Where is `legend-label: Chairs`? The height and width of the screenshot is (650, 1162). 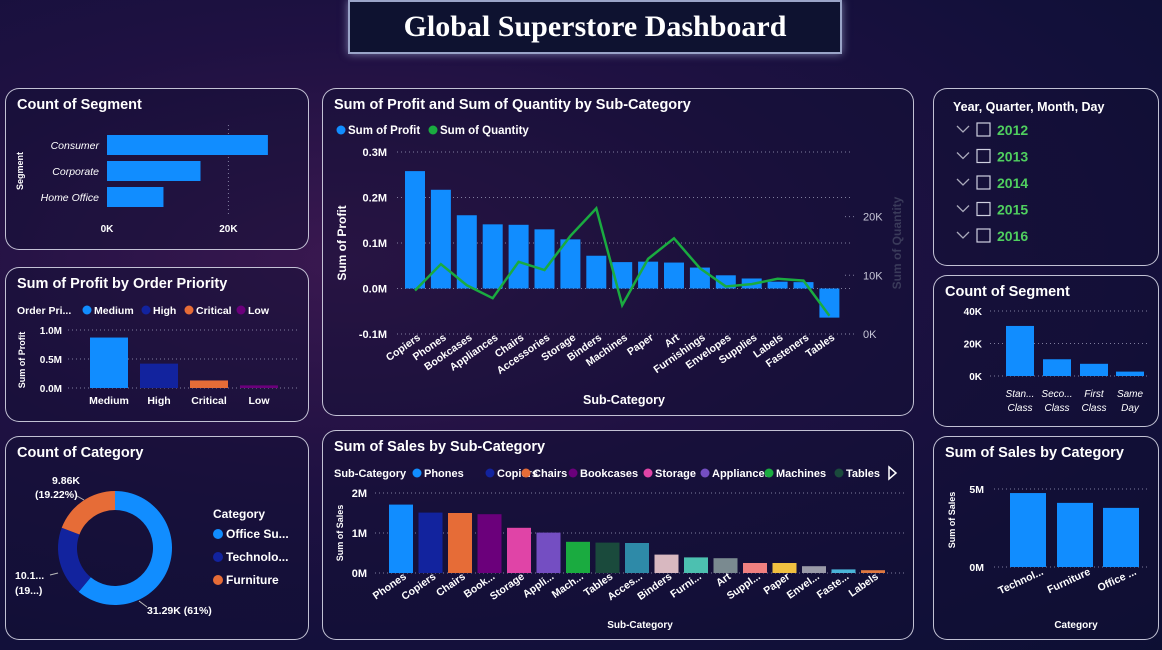
legend-label: Chairs is located at coordinates (550, 474).